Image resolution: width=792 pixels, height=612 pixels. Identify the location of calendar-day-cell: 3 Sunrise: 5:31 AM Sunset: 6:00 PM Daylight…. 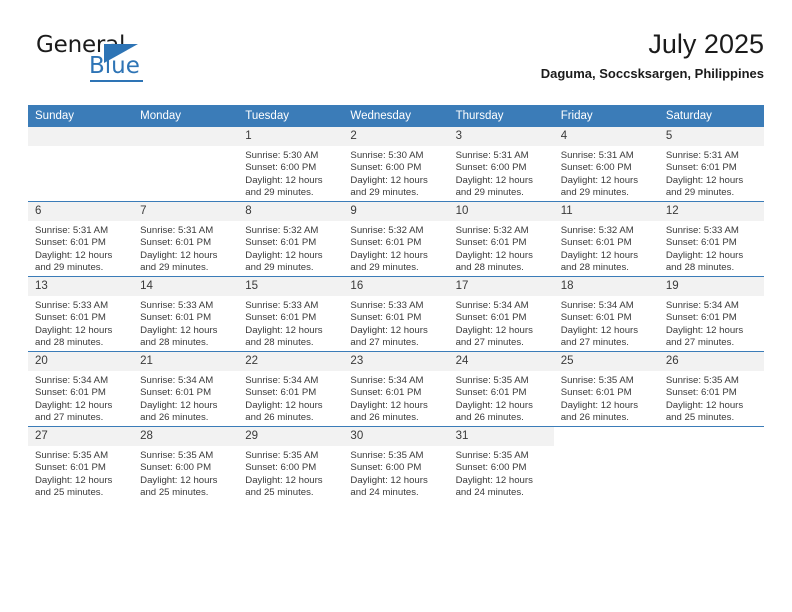
(501, 164).